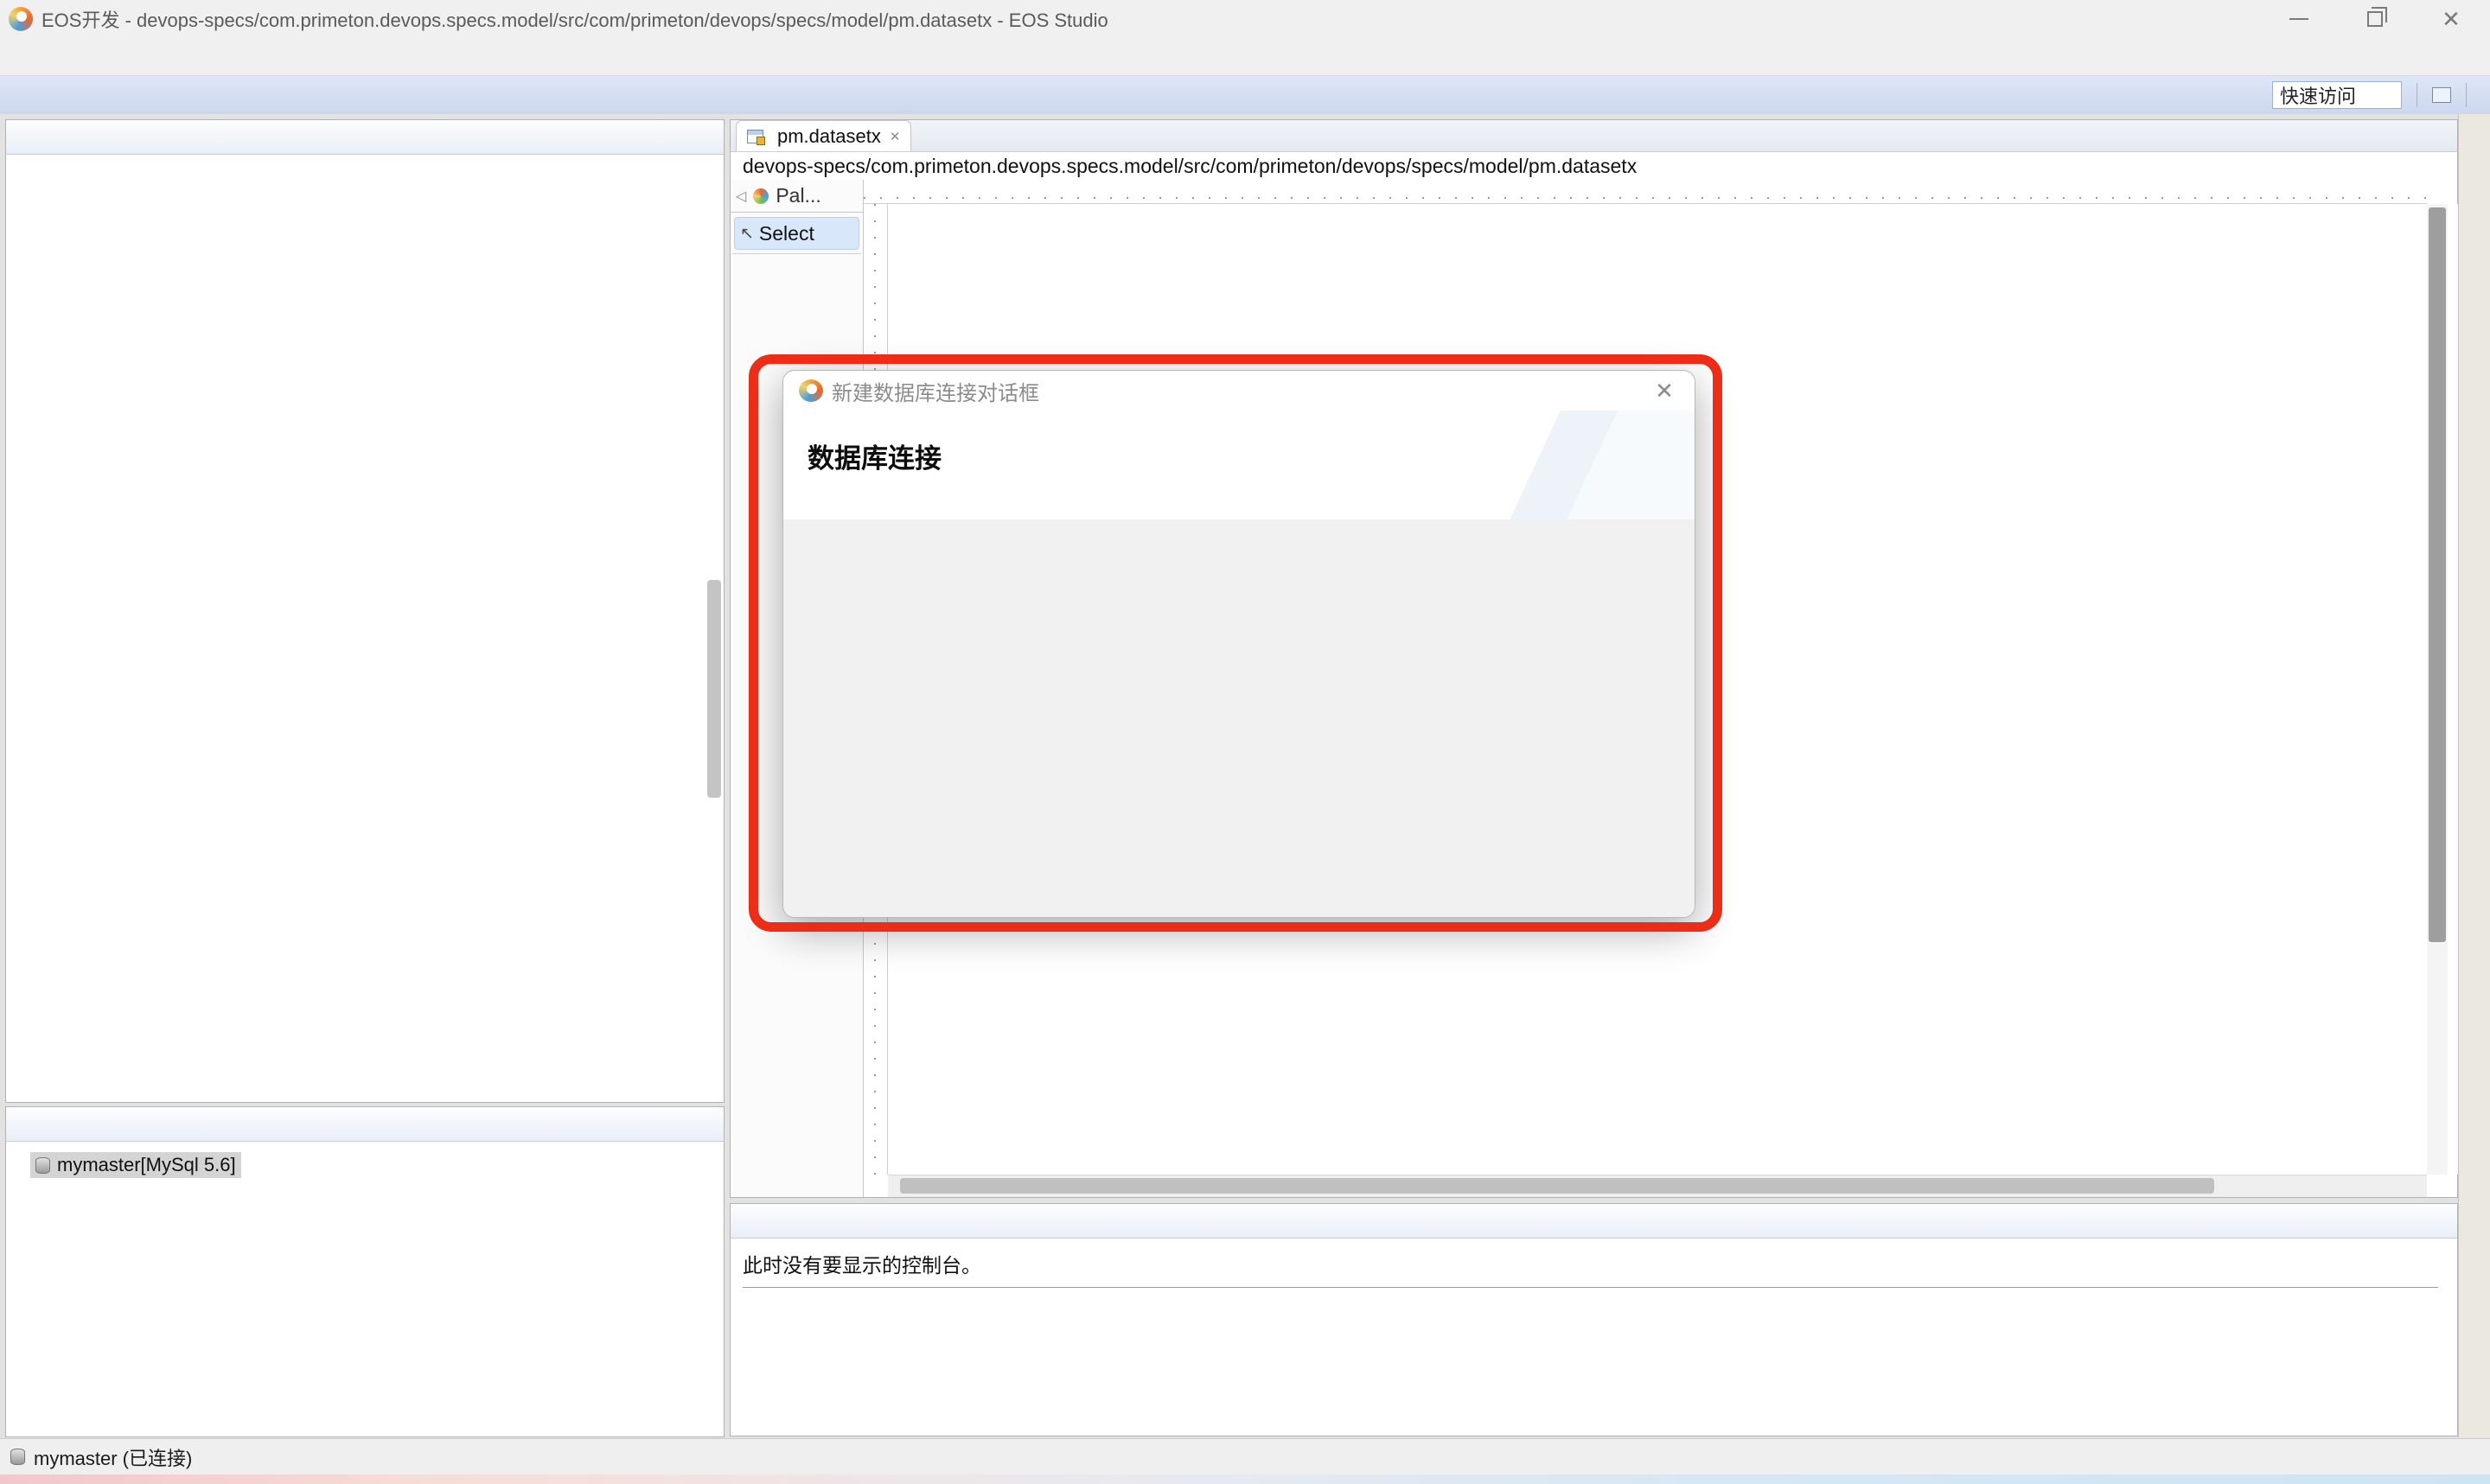 This screenshot has height=1484, width=2490. I want to click on menubar, so click(1245, 57).